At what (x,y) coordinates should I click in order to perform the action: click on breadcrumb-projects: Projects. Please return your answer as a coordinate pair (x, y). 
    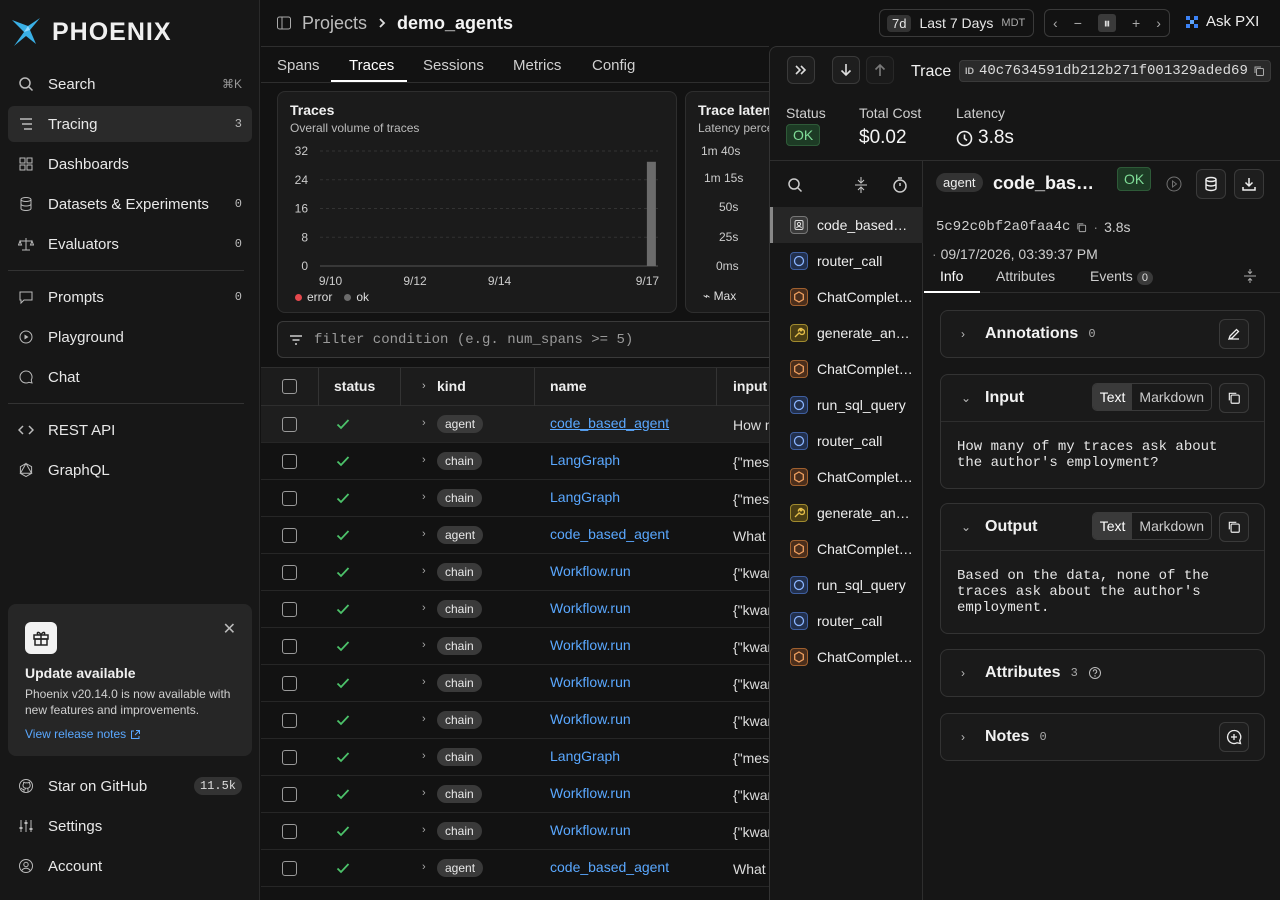
    Looking at the image, I should click on (334, 23).